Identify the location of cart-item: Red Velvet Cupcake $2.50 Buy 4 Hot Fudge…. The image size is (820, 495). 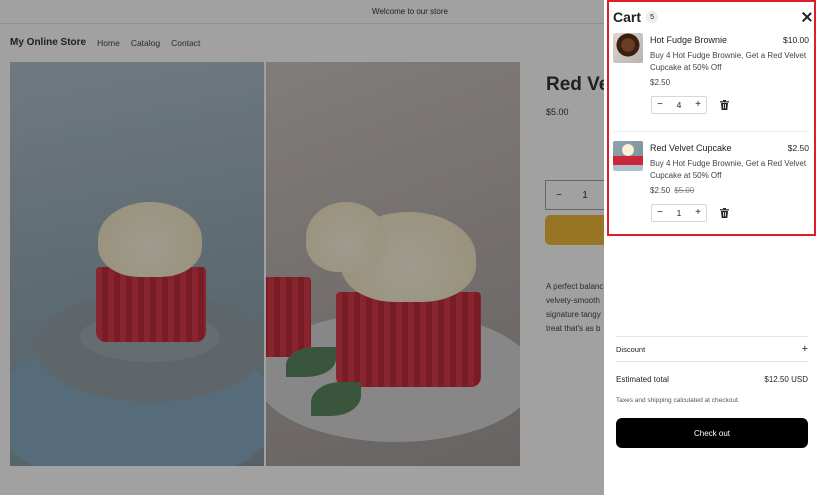
(711, 186).